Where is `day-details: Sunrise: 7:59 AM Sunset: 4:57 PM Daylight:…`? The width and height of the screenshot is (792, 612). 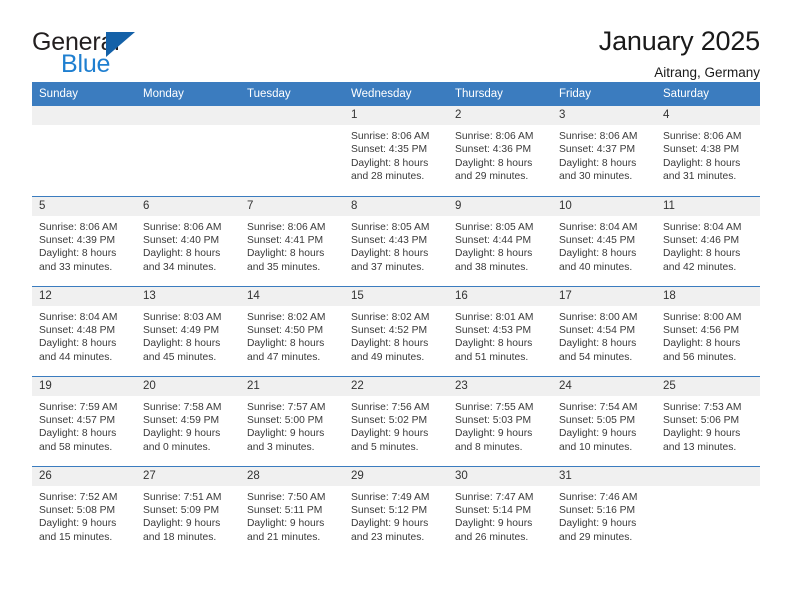
day-details: Sunrise: 7:59 AM Sunset: 4:57 PM Daylight:… is located at coordinates (84, 425).